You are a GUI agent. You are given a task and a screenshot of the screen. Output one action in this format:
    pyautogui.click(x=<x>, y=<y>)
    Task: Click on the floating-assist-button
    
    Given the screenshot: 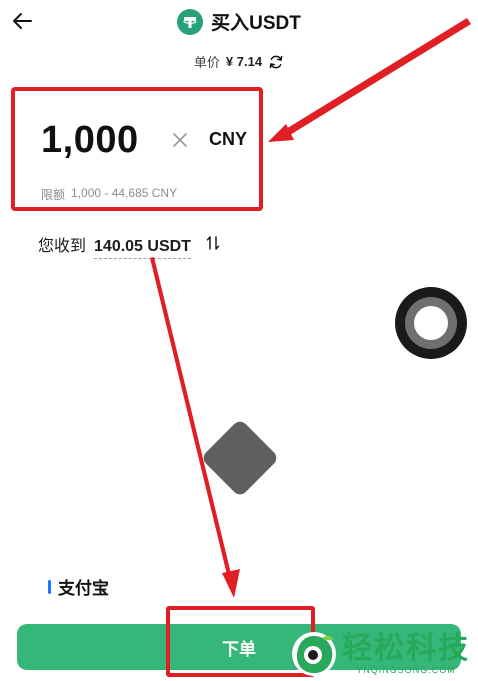 What is the action you would take?
    pyautogui.click(x=431, y=323)
    